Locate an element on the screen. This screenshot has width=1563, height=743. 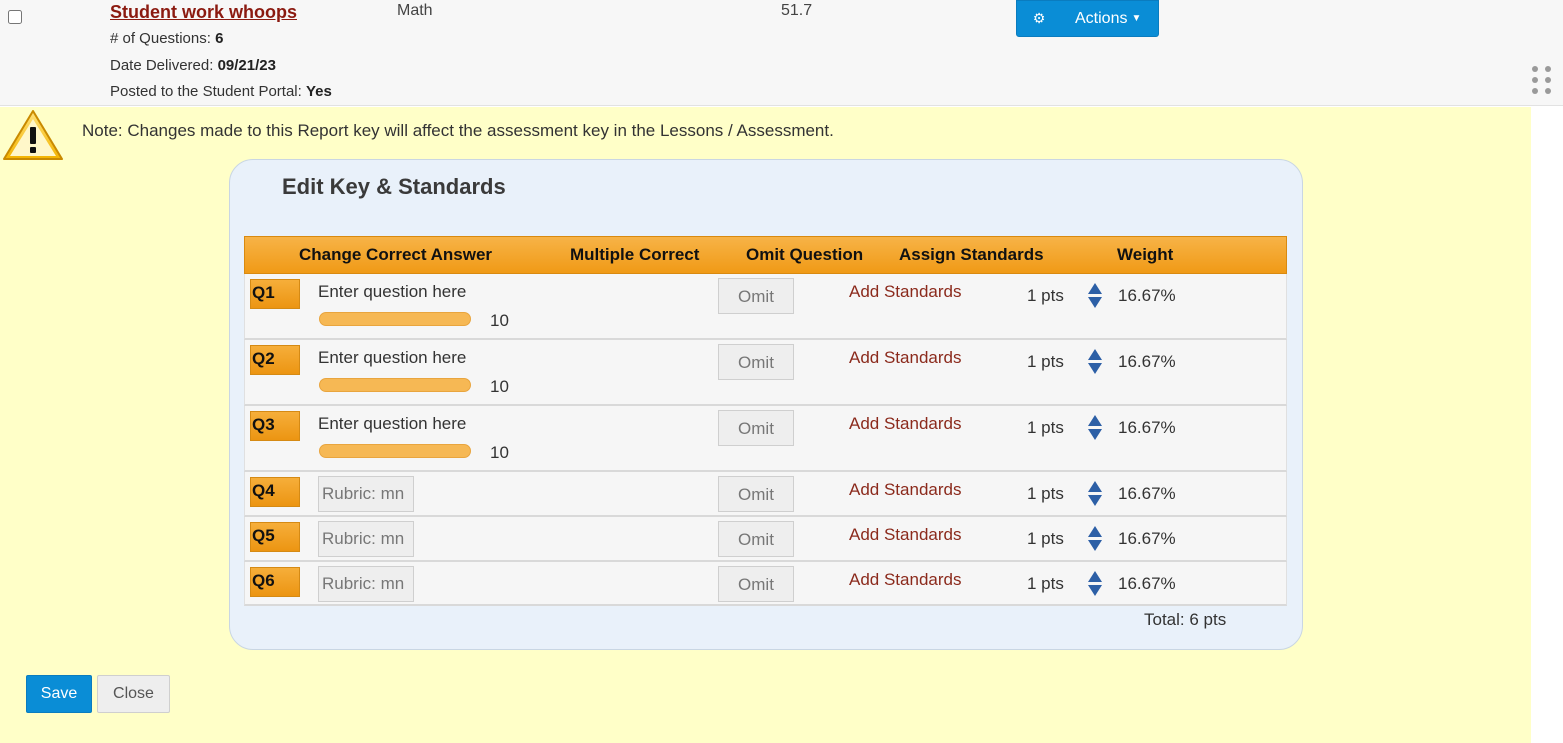
question-label: Q4 is located at coordinates (275, 492).